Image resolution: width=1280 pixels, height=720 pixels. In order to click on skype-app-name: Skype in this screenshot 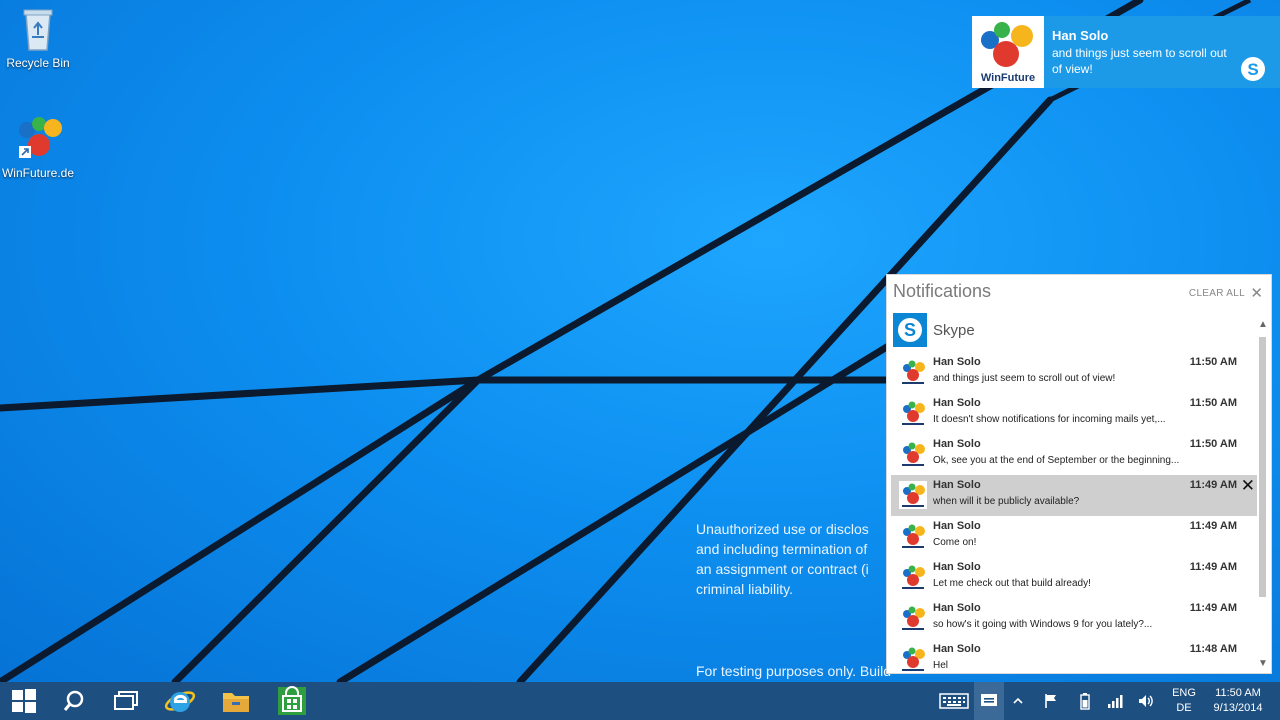, I will do `click(954, 330)`.